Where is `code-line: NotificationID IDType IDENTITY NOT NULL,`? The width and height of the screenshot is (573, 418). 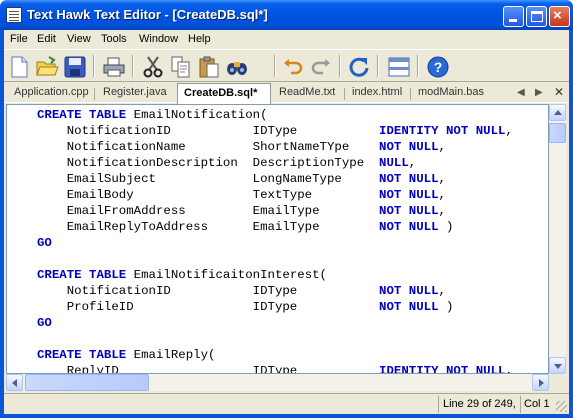
code-line: NotificationID IDType IDENTITY NOT NULL, is located at coordinates (275, 131).